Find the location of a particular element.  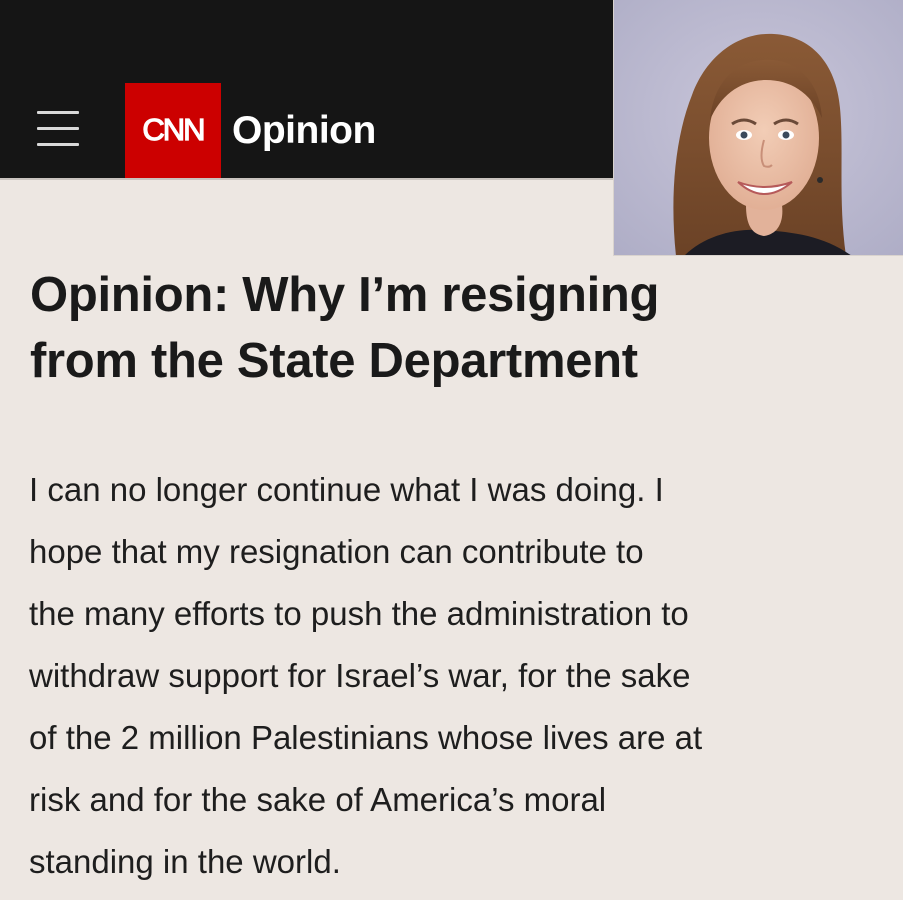

menu-line-middle is located at coordinates (58, 128).